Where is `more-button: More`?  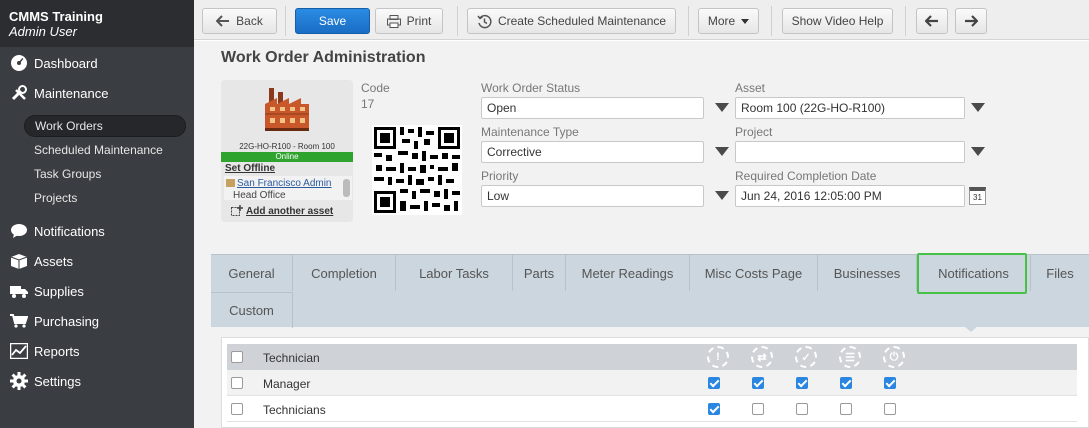
more-button: More is located at coordinates (728, 21).